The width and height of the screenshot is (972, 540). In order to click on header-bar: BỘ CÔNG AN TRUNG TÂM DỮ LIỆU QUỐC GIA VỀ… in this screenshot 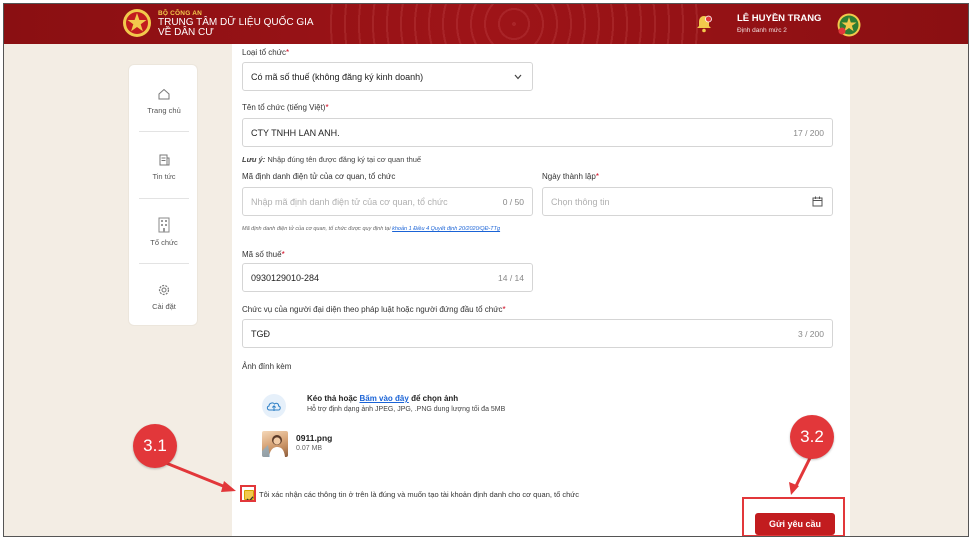, I will do `click(486, 24)`.